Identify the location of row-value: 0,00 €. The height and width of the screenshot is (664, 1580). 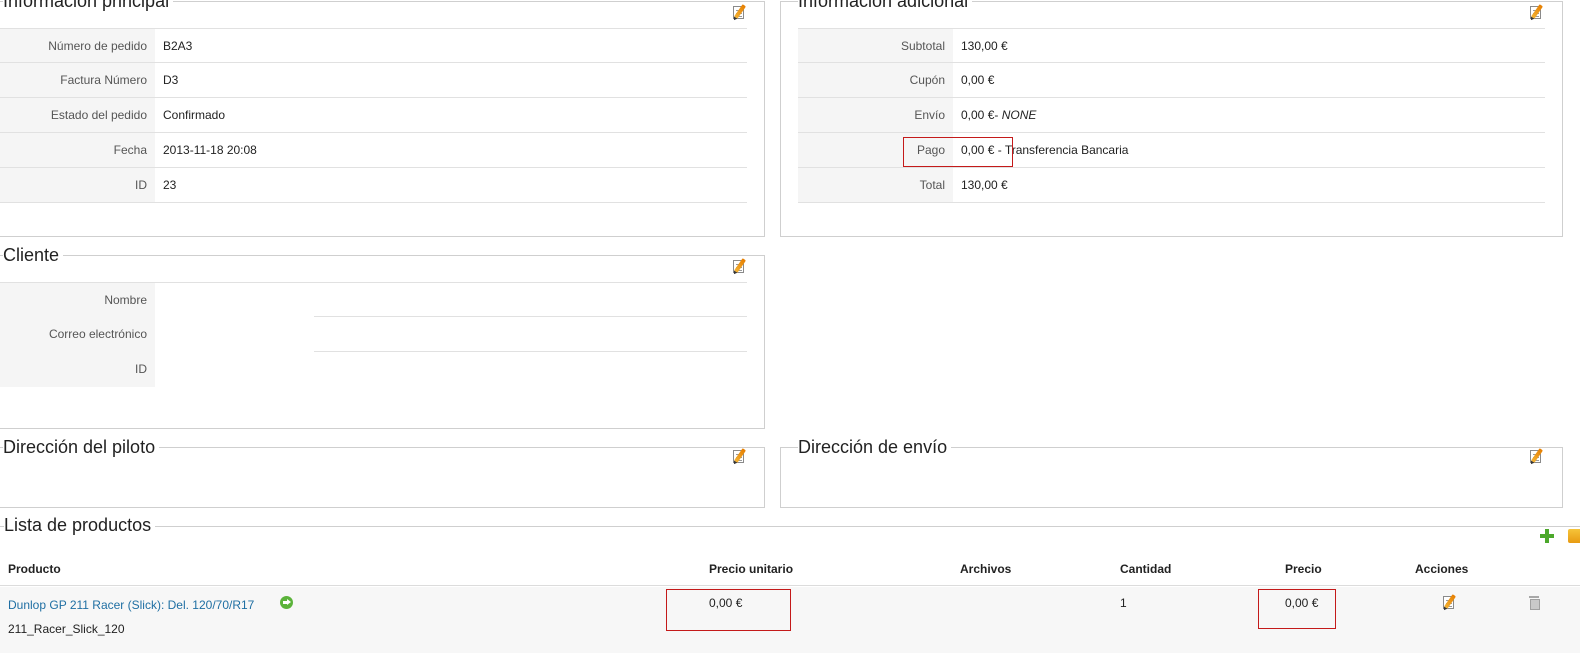
(978, 80).